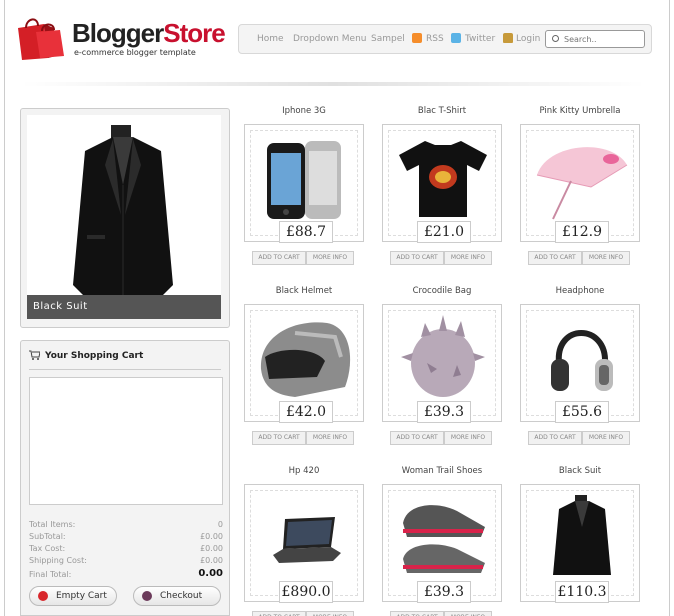 Image resolution: width=674 pixels, height=616 pixels. What do you see at coordinates (270, 39) in the screenshot?
I see `nav-home: Home` at bounding box center [270, 39].